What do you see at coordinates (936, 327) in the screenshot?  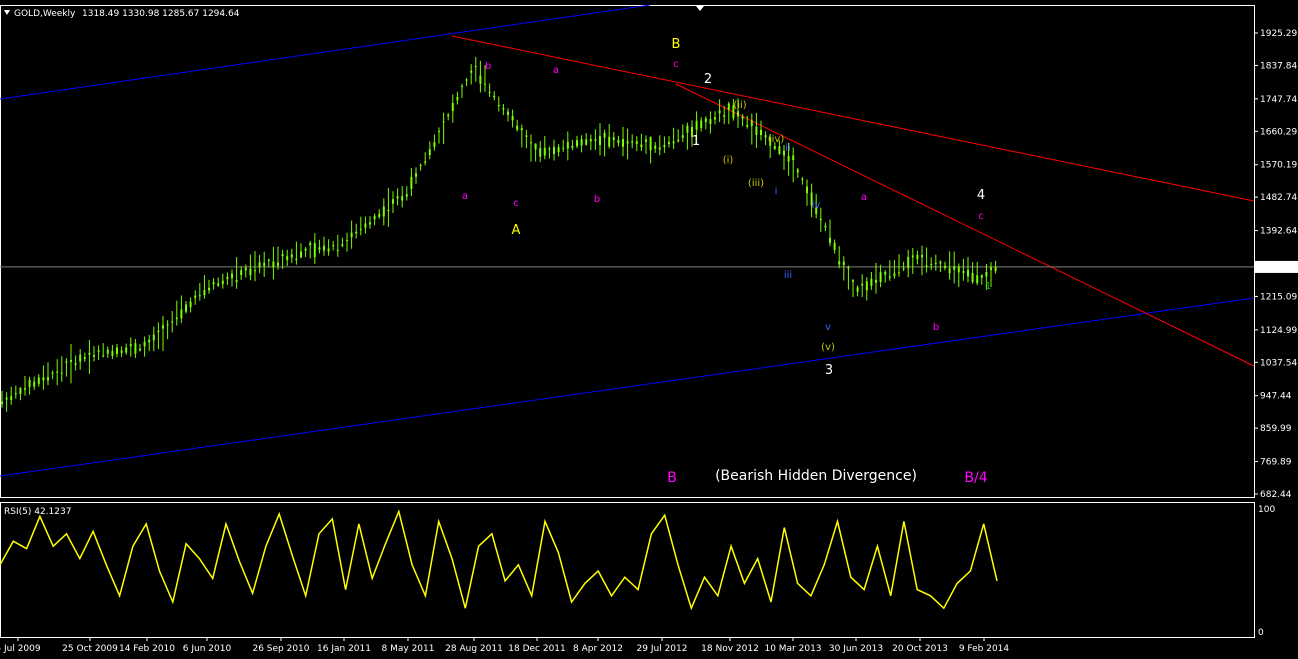 I see `annotation-22: b` at bounding box center [936, 327].